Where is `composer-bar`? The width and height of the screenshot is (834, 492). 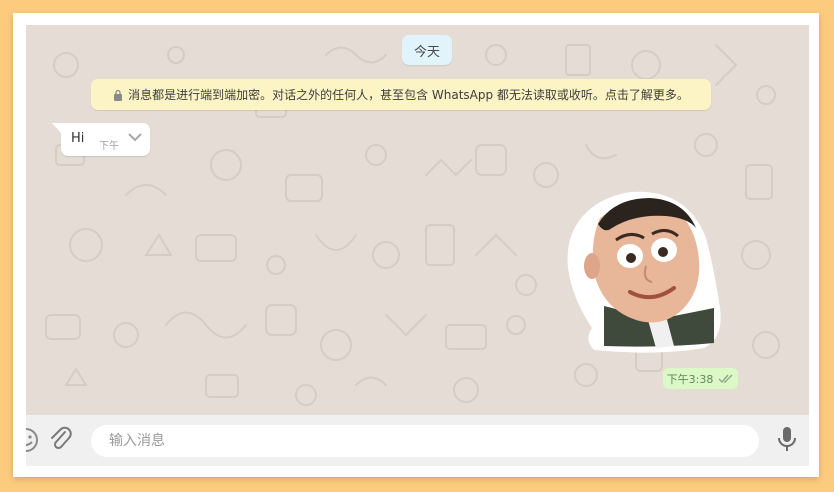
composer-bar is located at coordinates (417, 440).